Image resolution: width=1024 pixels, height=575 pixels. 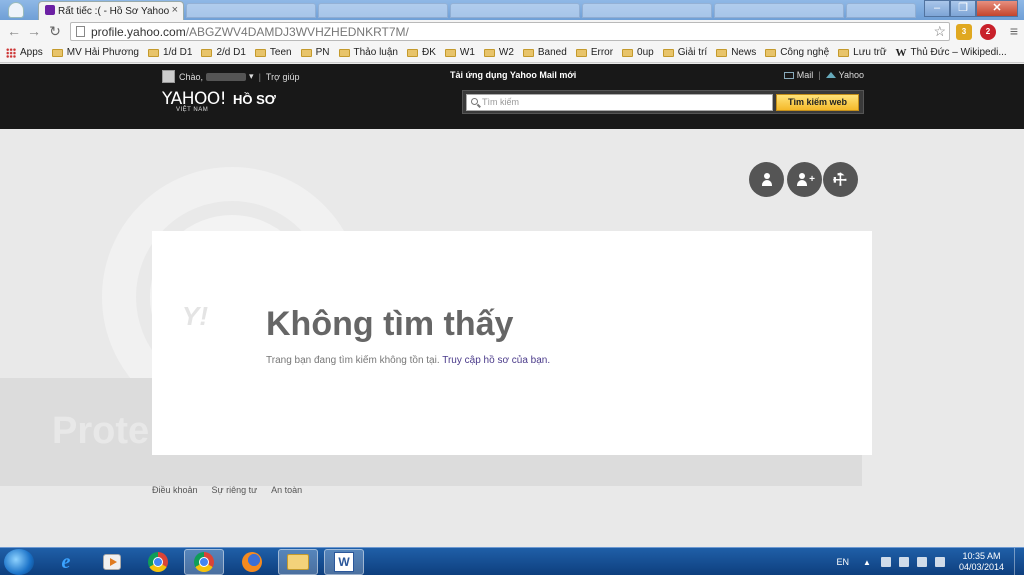 What do you see at coordinates (223, 52) in the screenshot?
I see `bookmark-item: 2/d D1` at bounding box center [223, 52].